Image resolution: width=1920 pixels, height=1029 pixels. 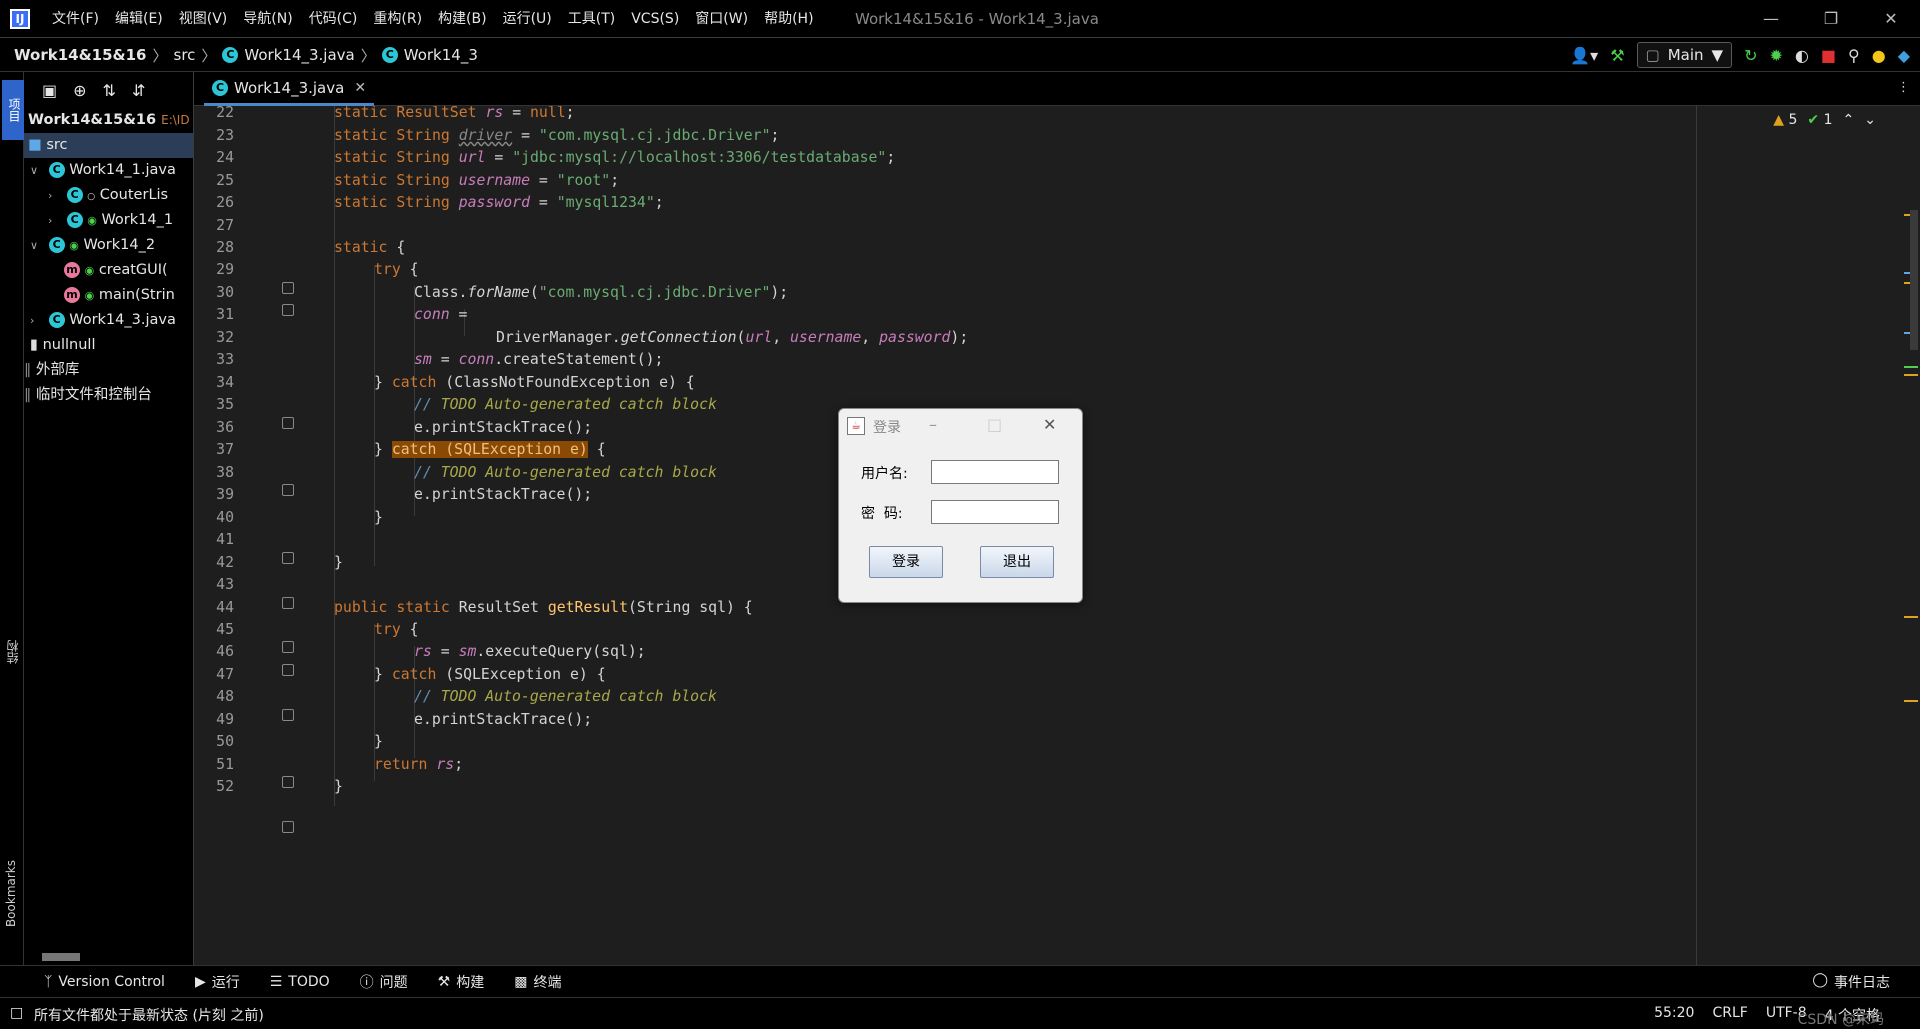 I want to click on code-token: ;, so click(x=891, y=157).